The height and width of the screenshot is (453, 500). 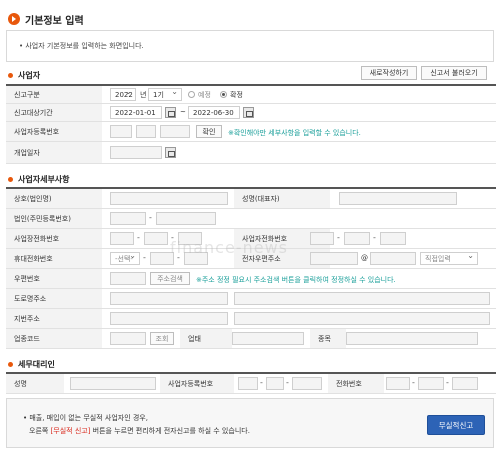 What do you see at coordinates (268, 338) in the screenshot?
I see `business-type-input` at bounding box center [268, 338].